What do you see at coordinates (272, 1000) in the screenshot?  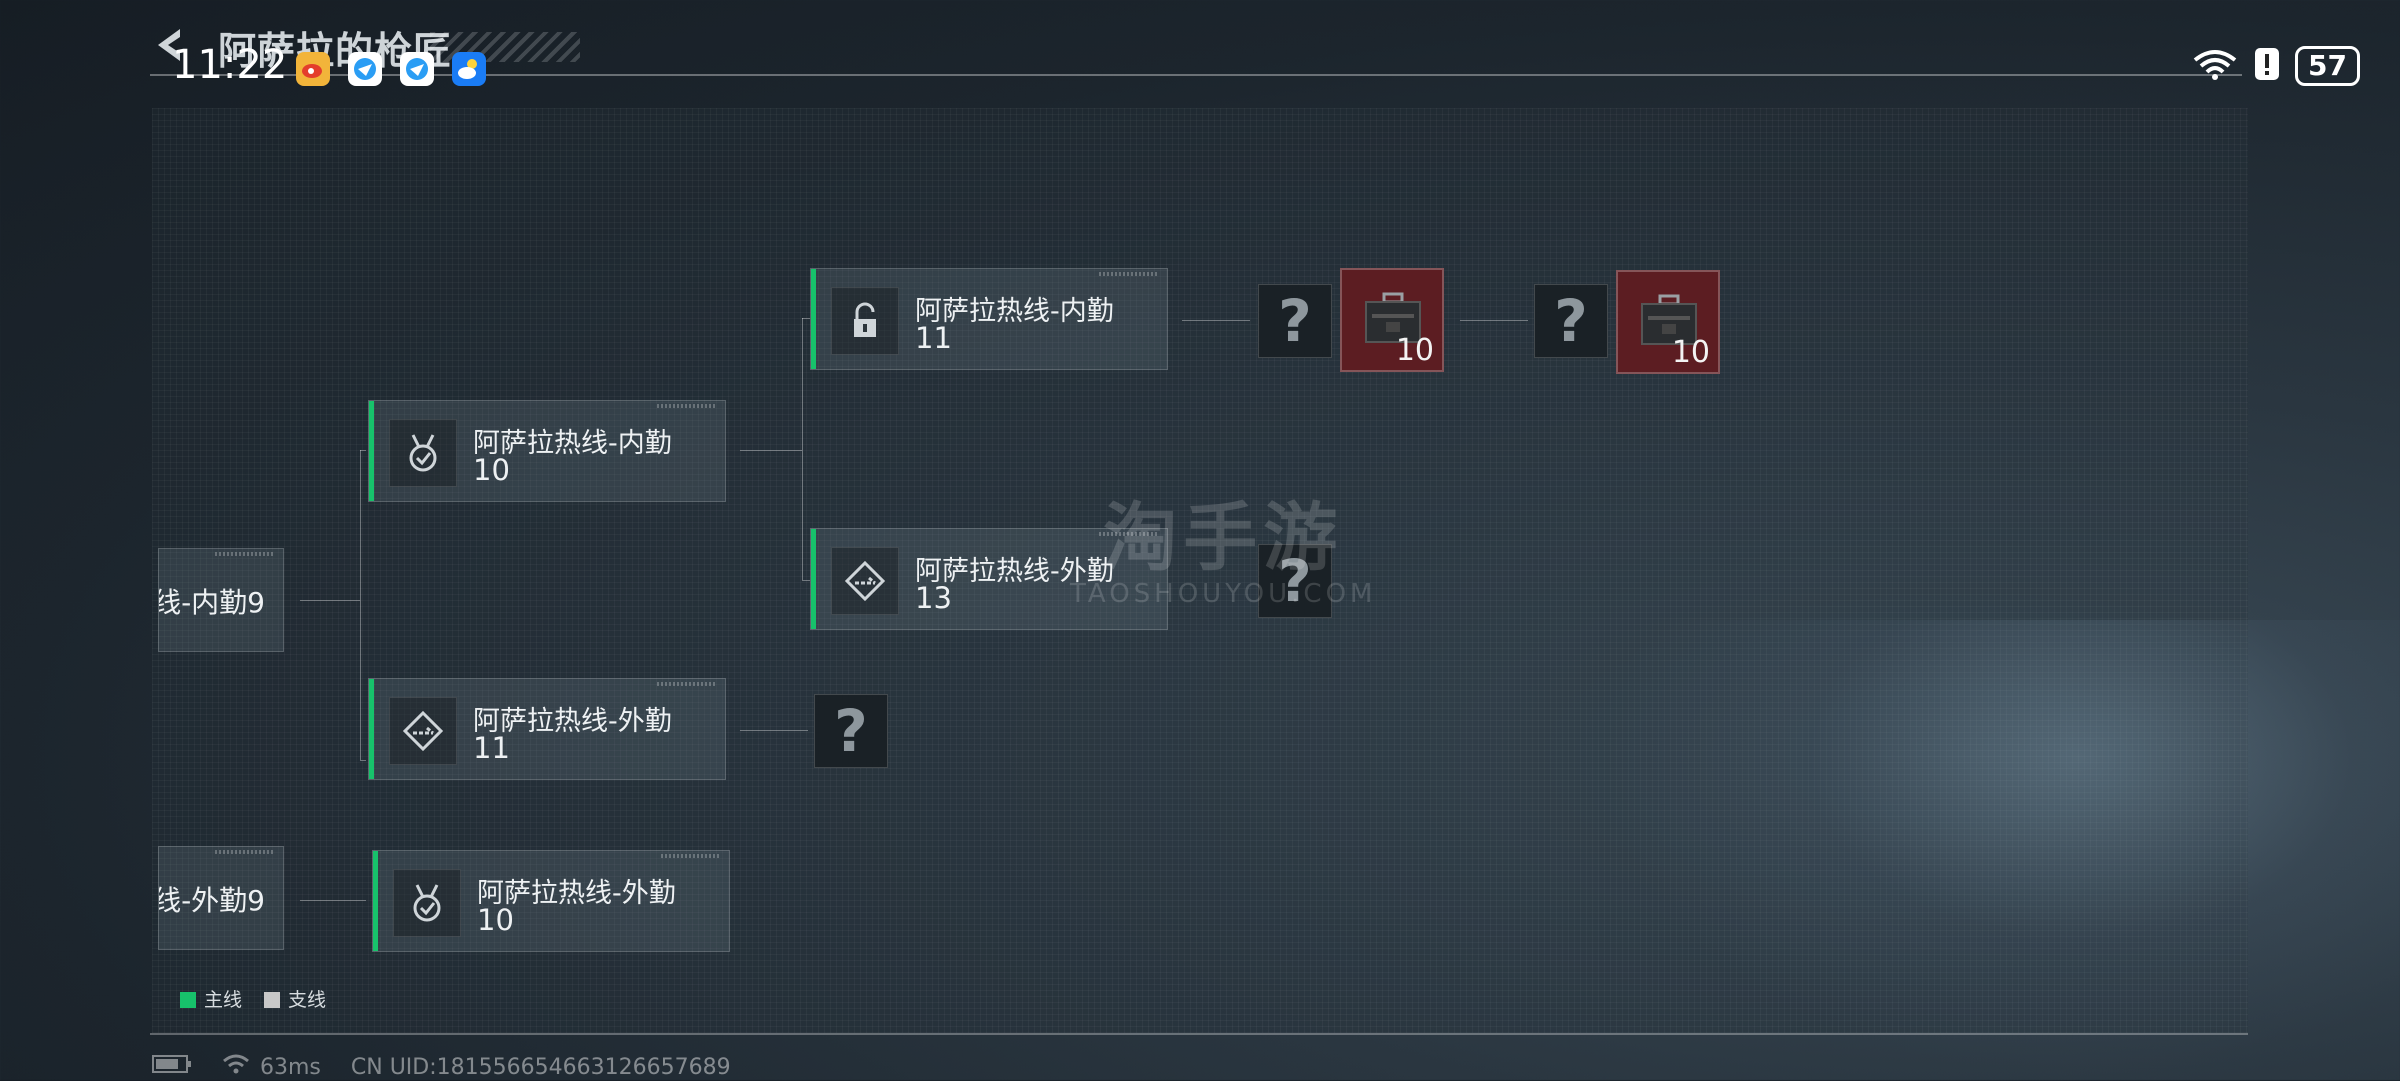 I see `legend-side-swatch` at bounding box center [272, 1000].